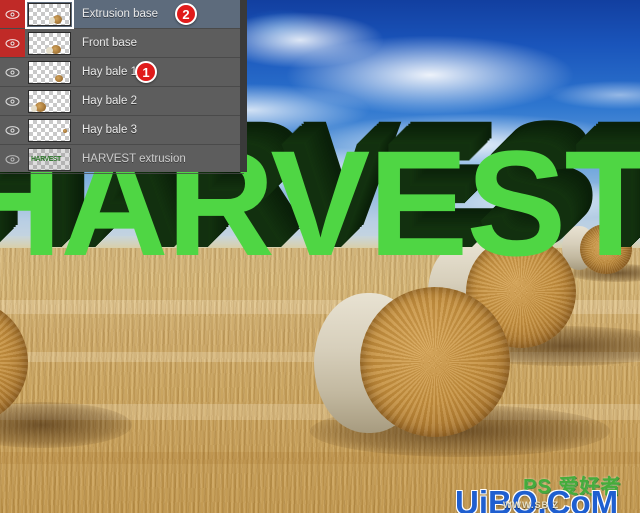 Image resolution: width=640 pixels, height=513 pixels. Describe the element at coordinates (547, 492) in the screenshot. I see `watermark: PS 爱好者 UiBQ.CoM WWW.SB Z` at that location.